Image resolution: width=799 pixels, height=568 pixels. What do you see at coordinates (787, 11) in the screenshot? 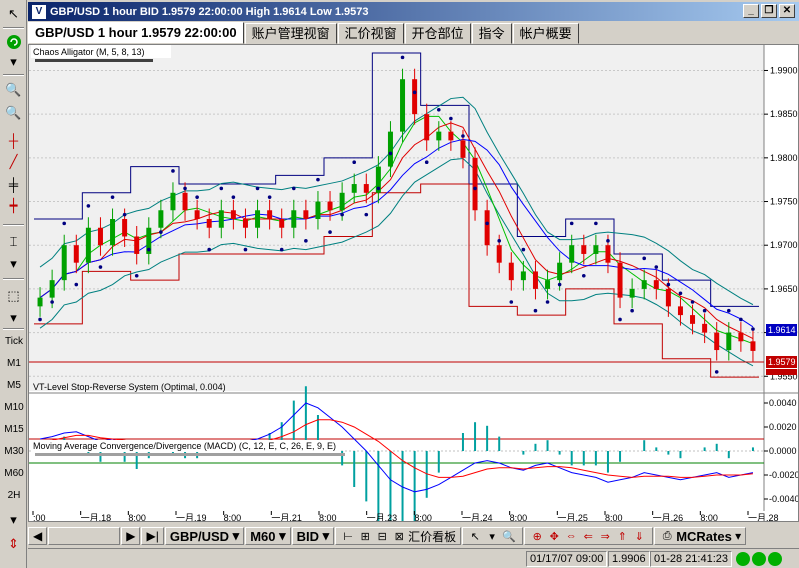
I see `close-button: ✕` at bounding box center [787, 11].